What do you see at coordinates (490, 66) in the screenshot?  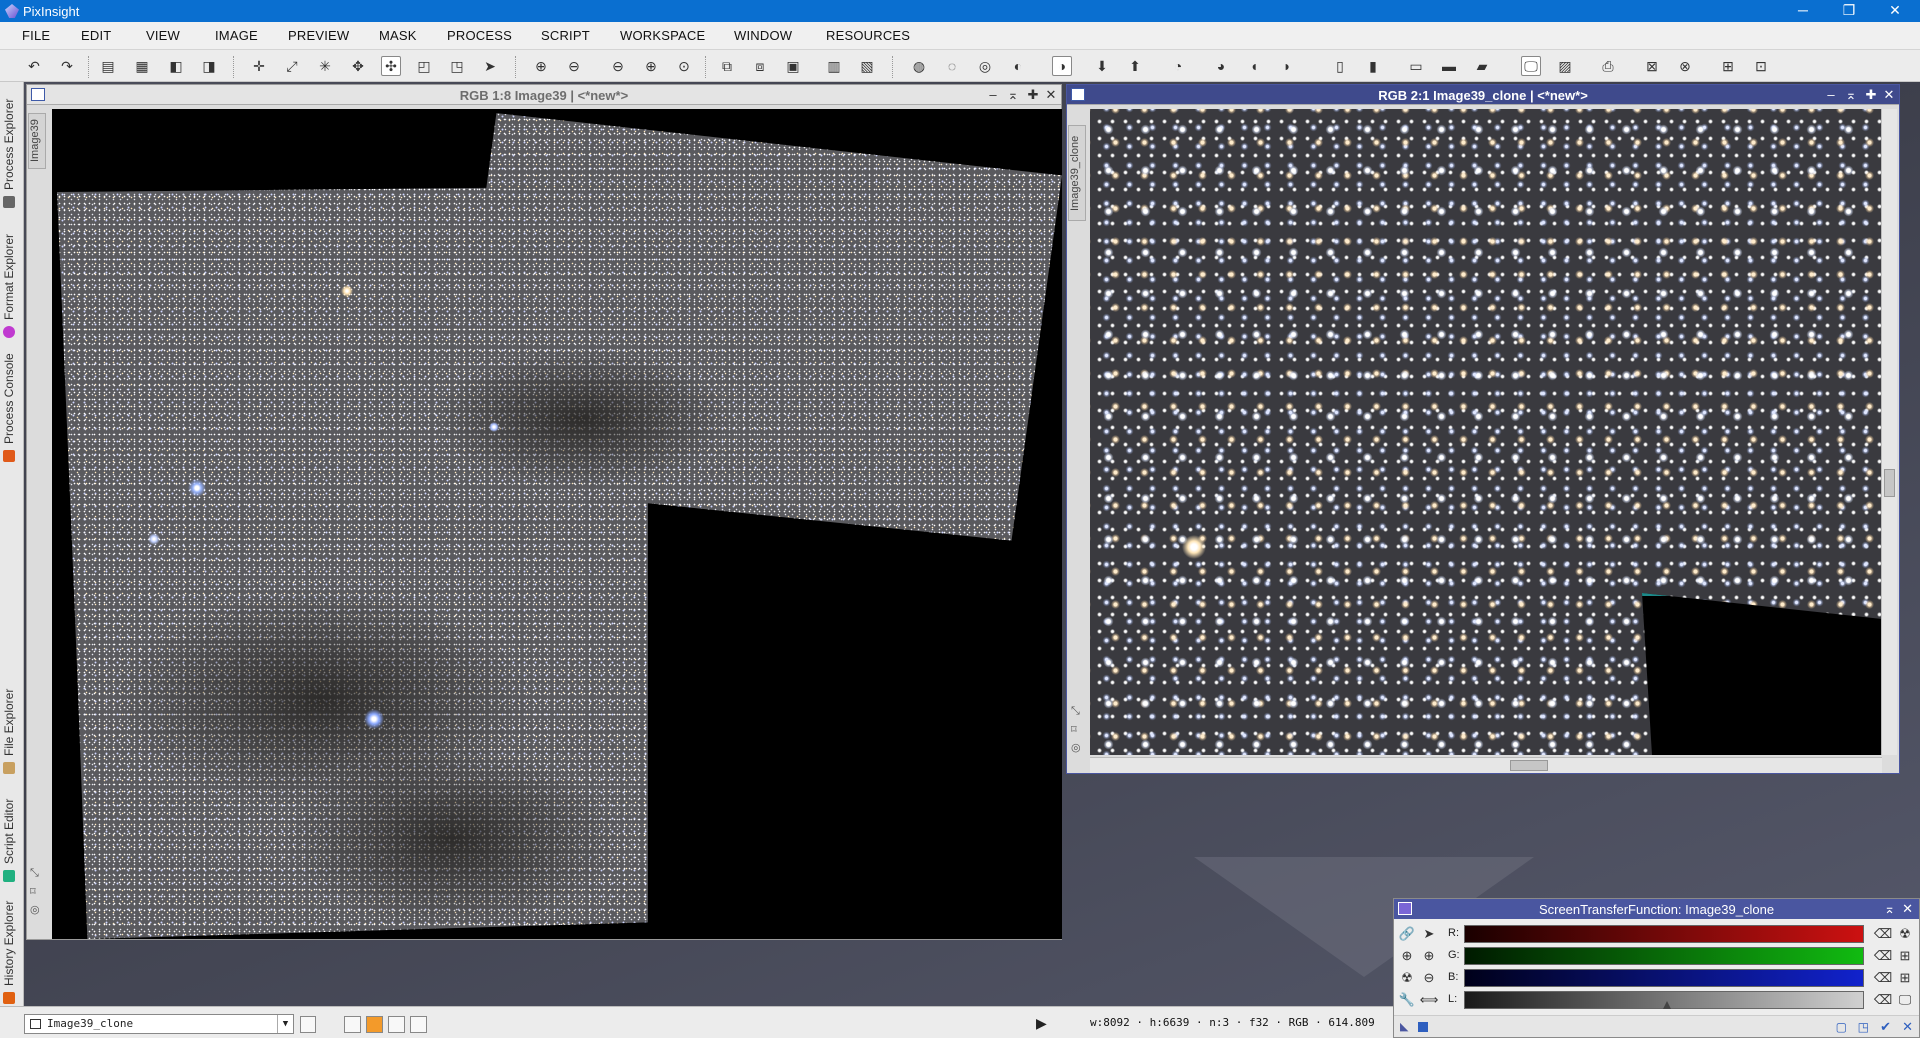 I see `select-icon: ➤` at bounding box center [490, 66].